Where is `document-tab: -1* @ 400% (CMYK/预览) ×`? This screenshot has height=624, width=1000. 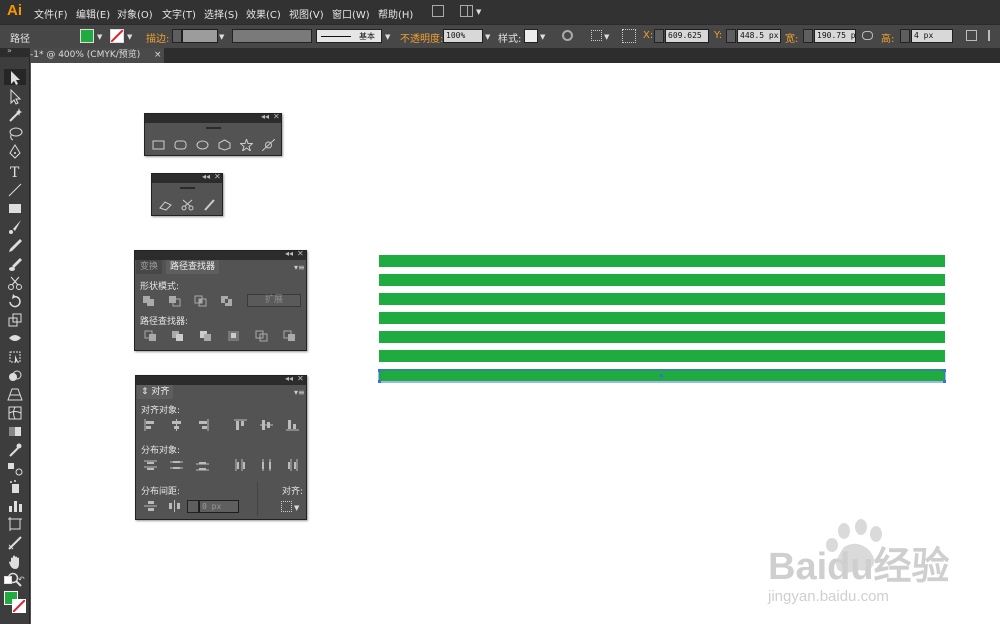 document-tab: -1* @ 400% (CMYK/预览) × is located at coordinates (97, 55).